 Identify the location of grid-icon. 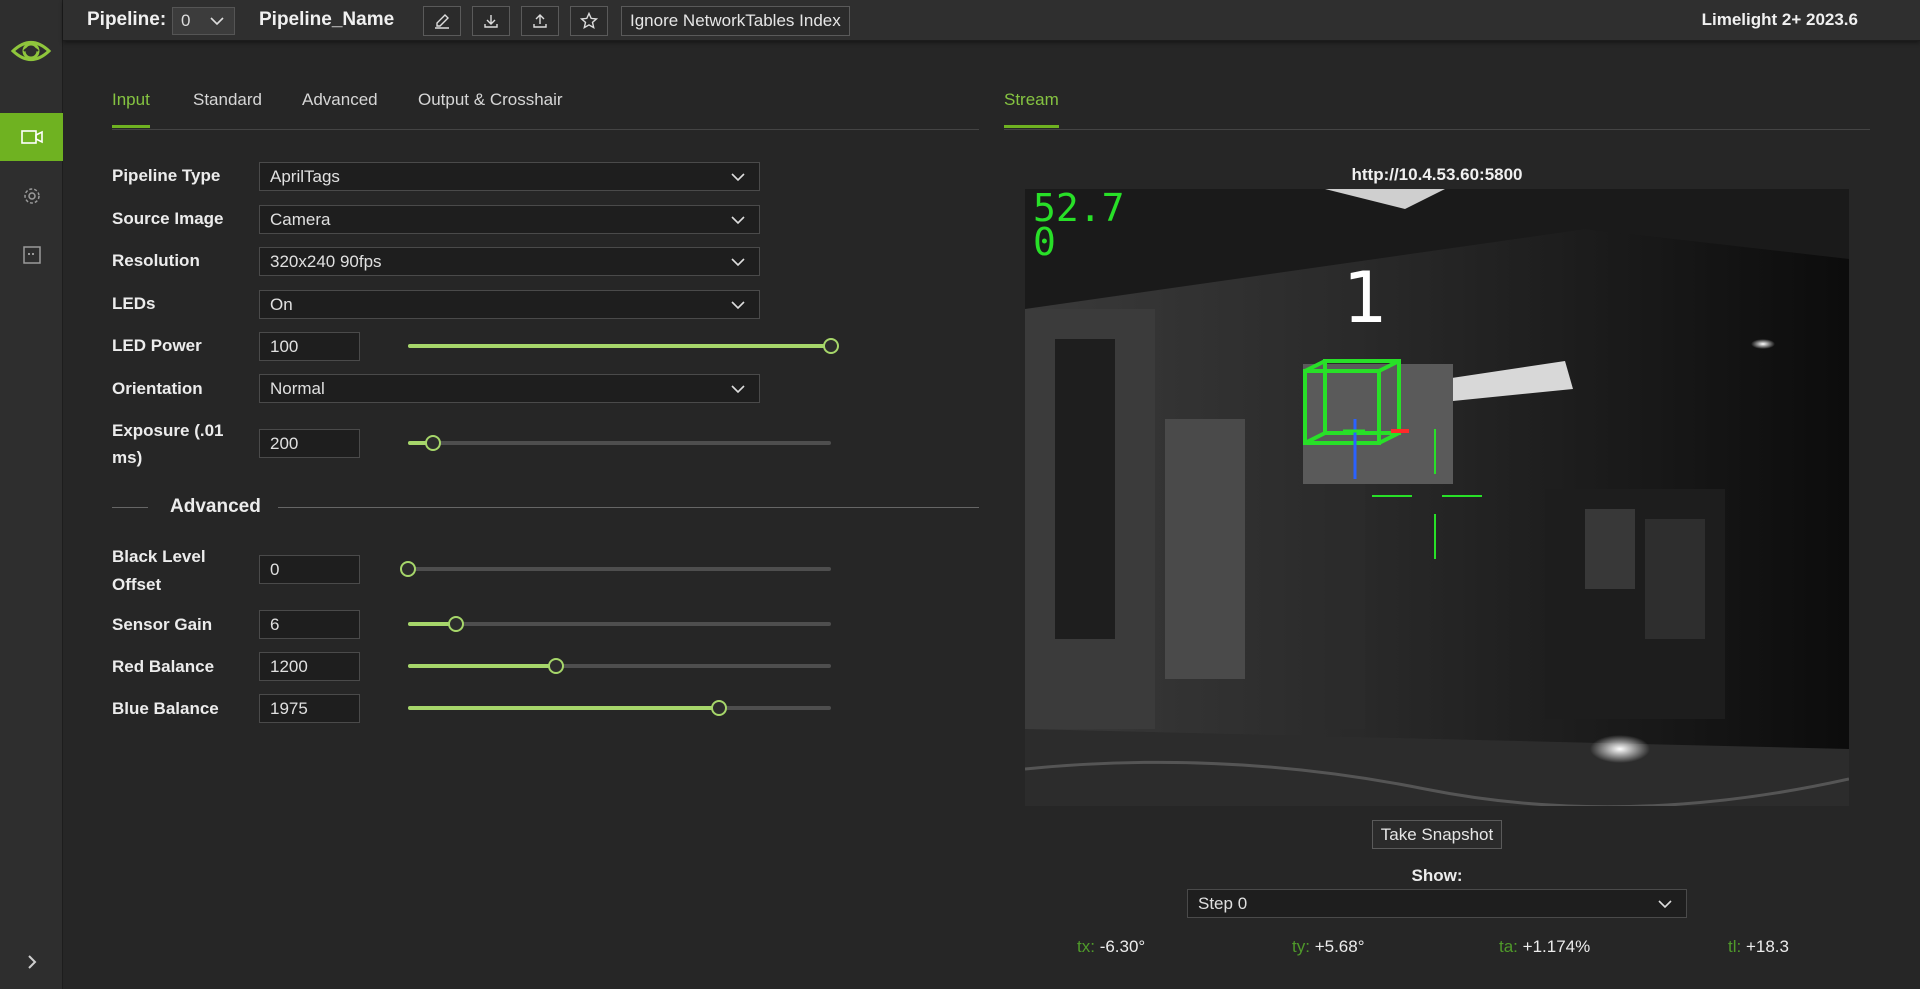
(31, 255).